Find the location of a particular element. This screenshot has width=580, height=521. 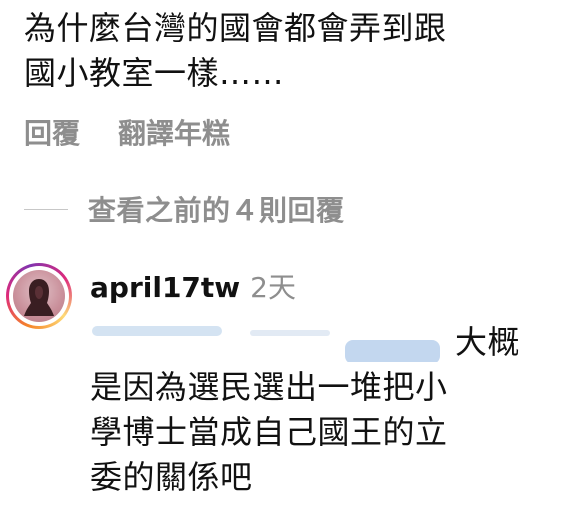

comment-actions: 回覆 翻譯年糕 is located at coordinates (127, 132).